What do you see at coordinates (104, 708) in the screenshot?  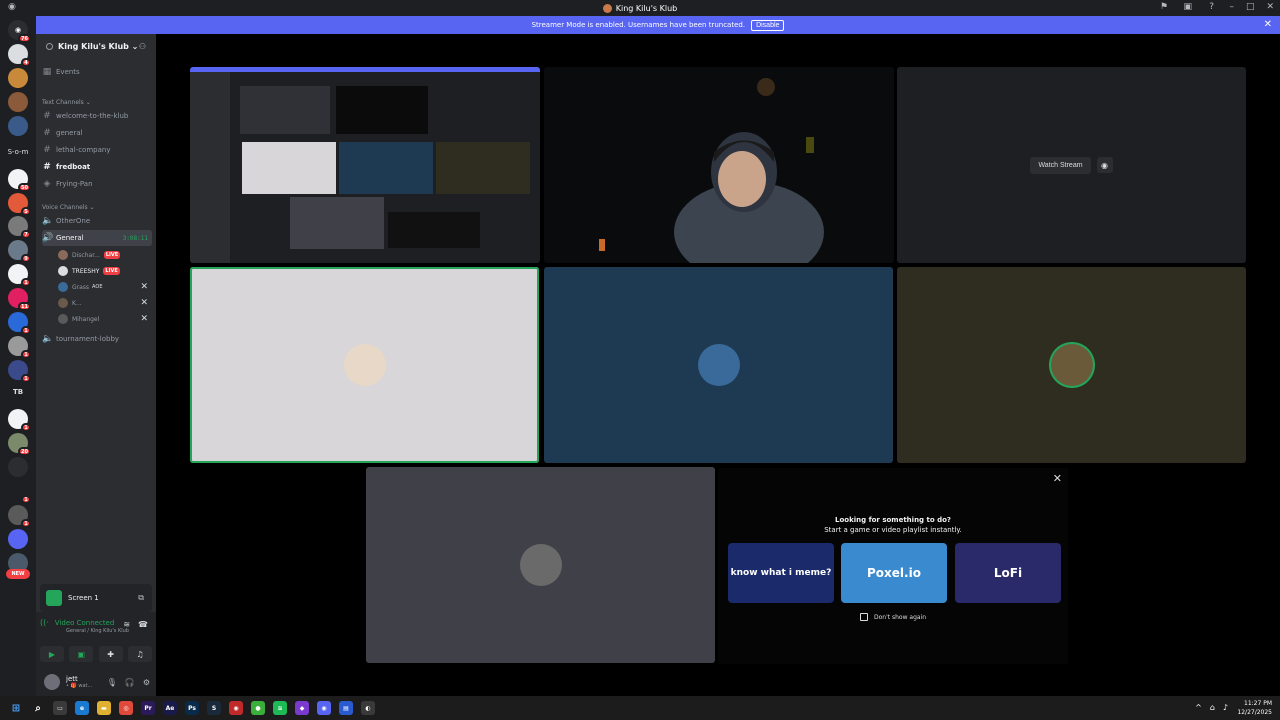 I see `file-explorer-icon: ▬` at bounding box center [104, 708].